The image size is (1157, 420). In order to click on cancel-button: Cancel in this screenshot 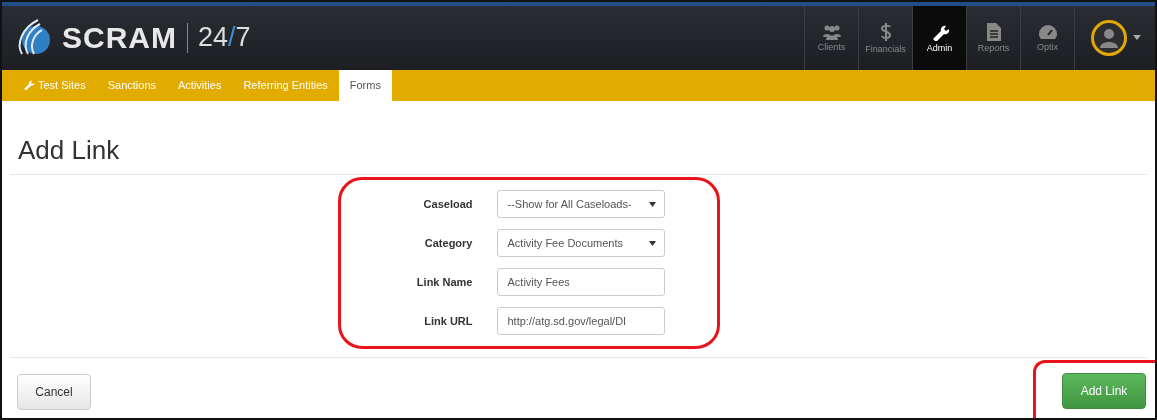, I will do `click(54, 392)`.